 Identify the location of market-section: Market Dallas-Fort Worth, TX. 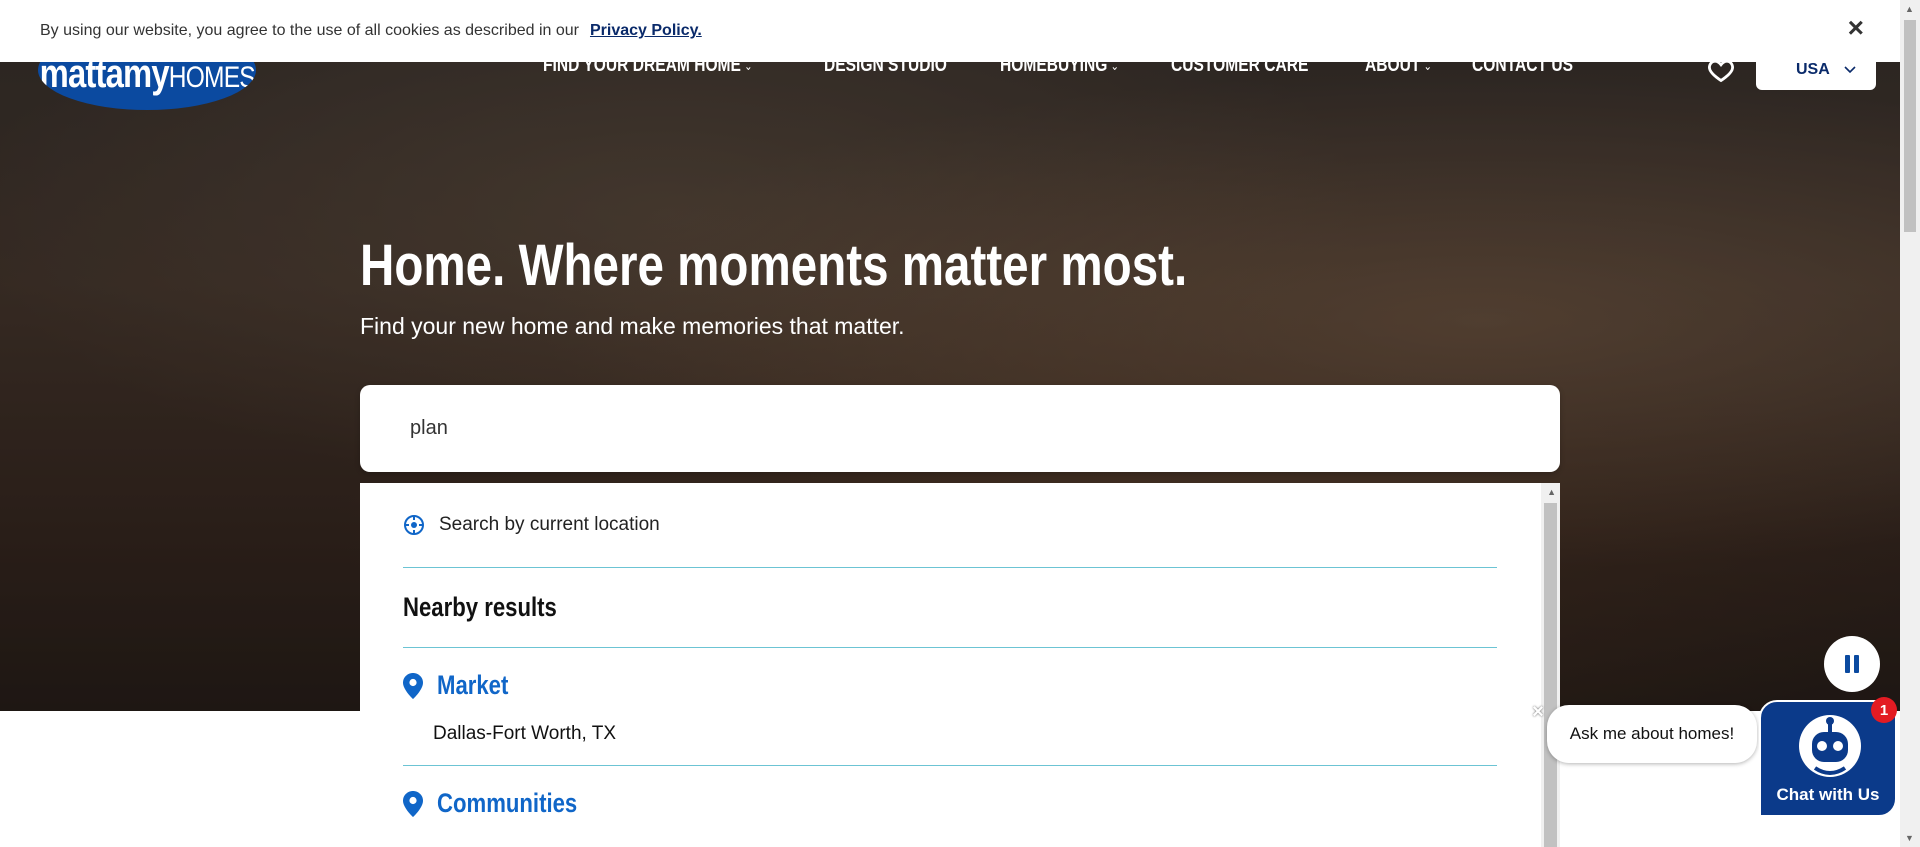
(950, 707).